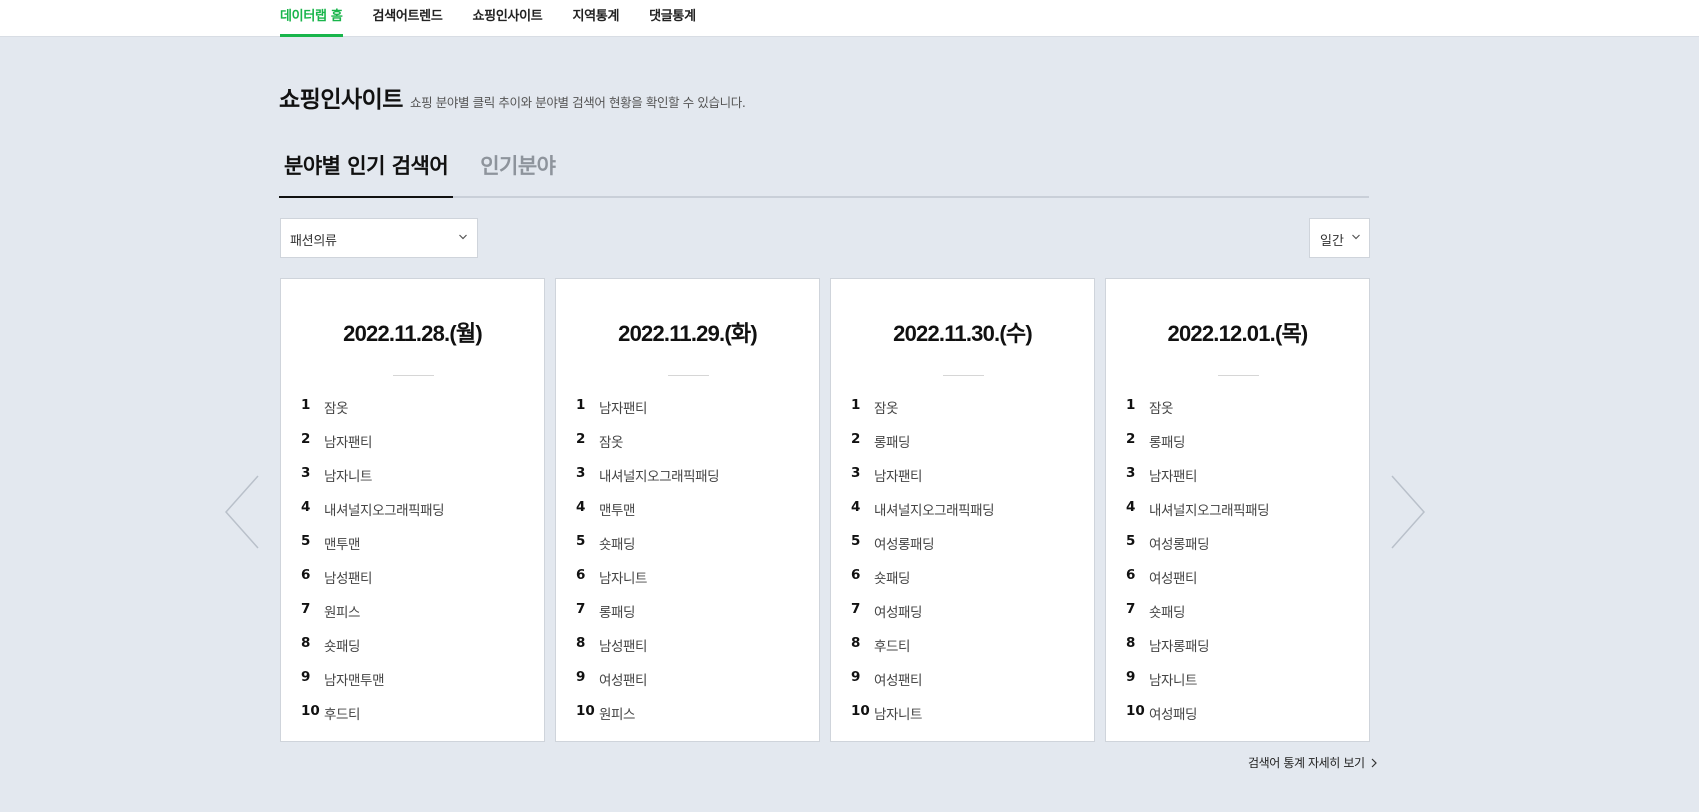 This screenshot has width=1699, height=812. Describe the element at coordinates (244, 512) in the screenshot. I see `carousel-prev-button` at that location.